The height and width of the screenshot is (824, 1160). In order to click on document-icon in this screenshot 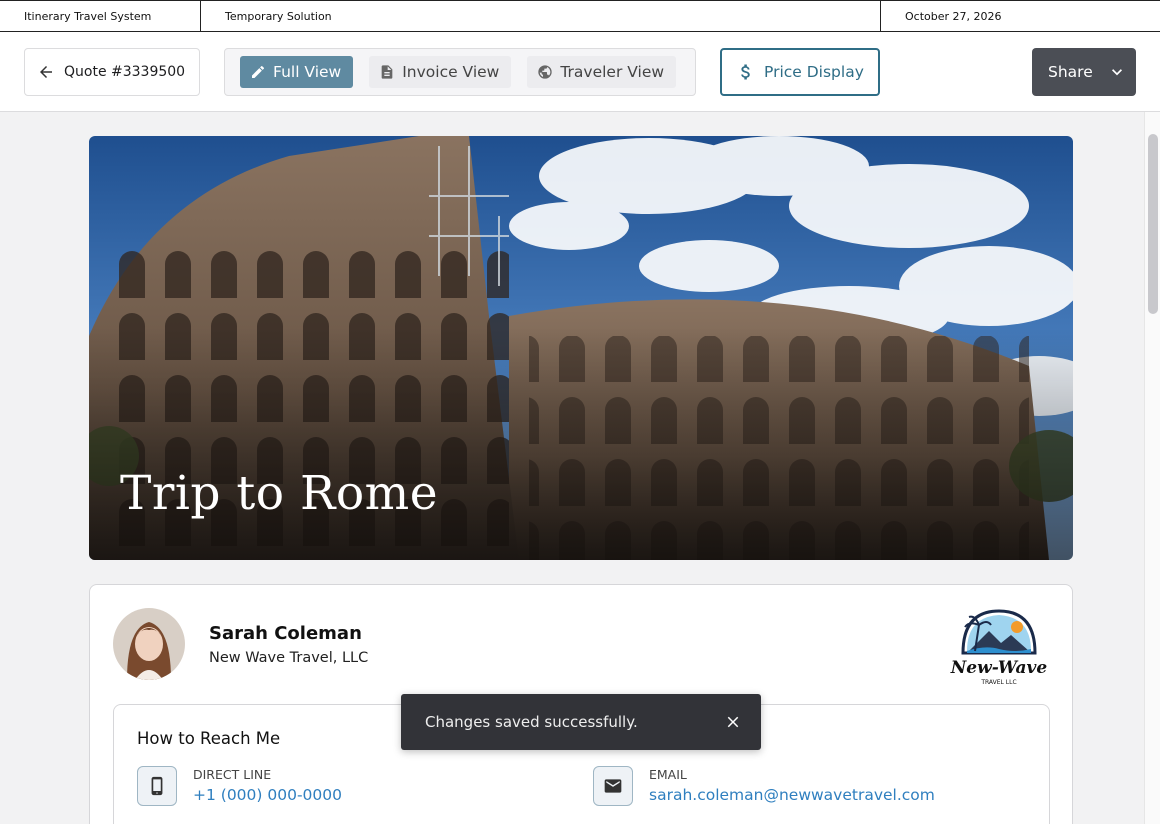, I will do `click(387, 72)`.